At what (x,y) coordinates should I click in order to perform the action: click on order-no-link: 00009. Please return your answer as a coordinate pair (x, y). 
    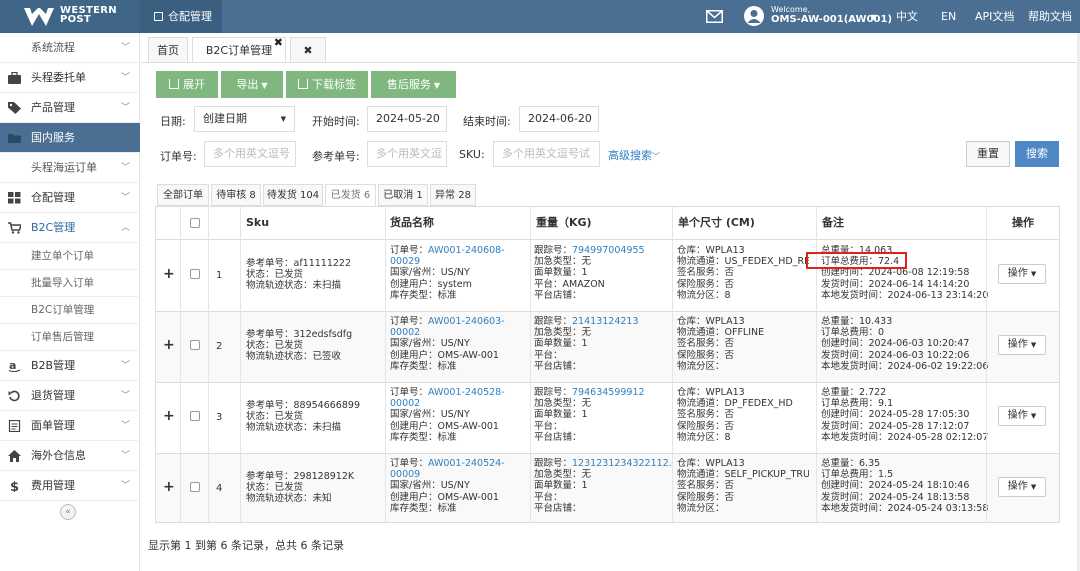
    Looking at the image, I should click on (460, 474).